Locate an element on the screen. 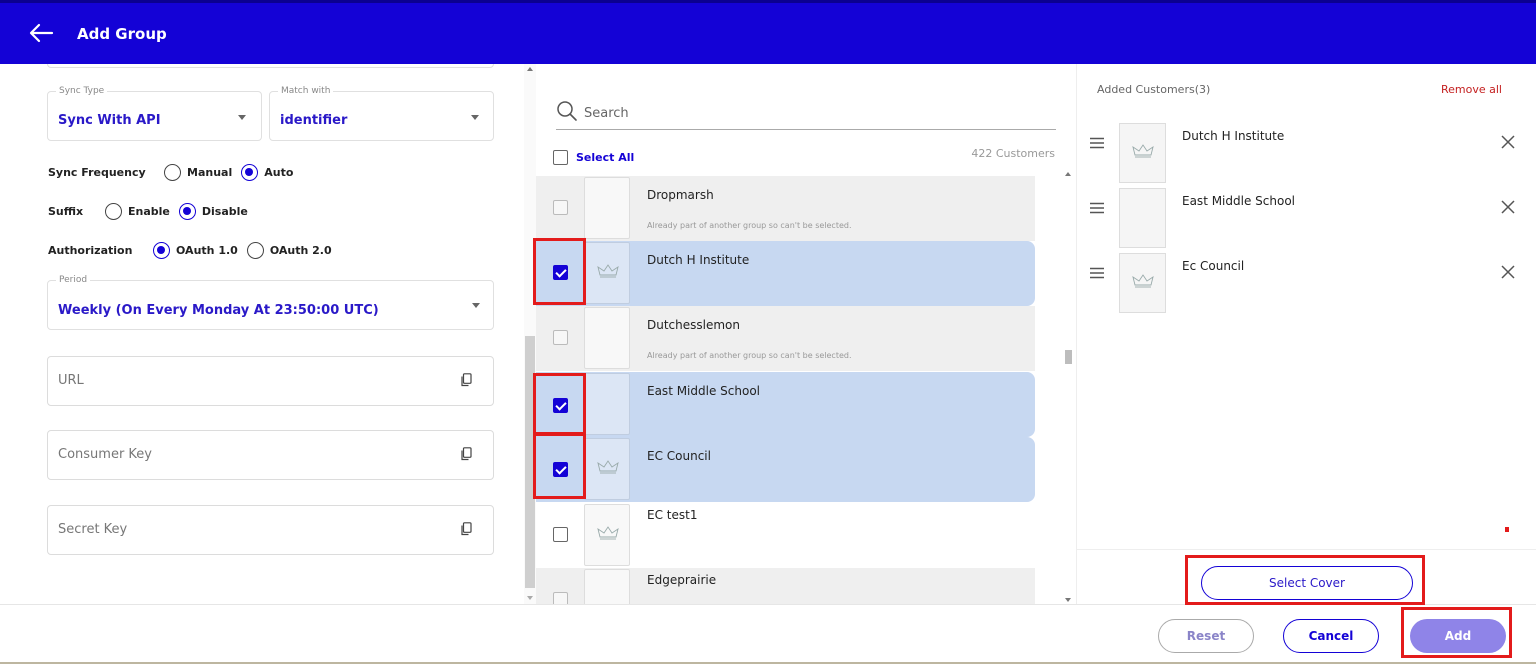 The image size is (1536, 664). radio-disable: Disable is located at coordinates (213, 211).